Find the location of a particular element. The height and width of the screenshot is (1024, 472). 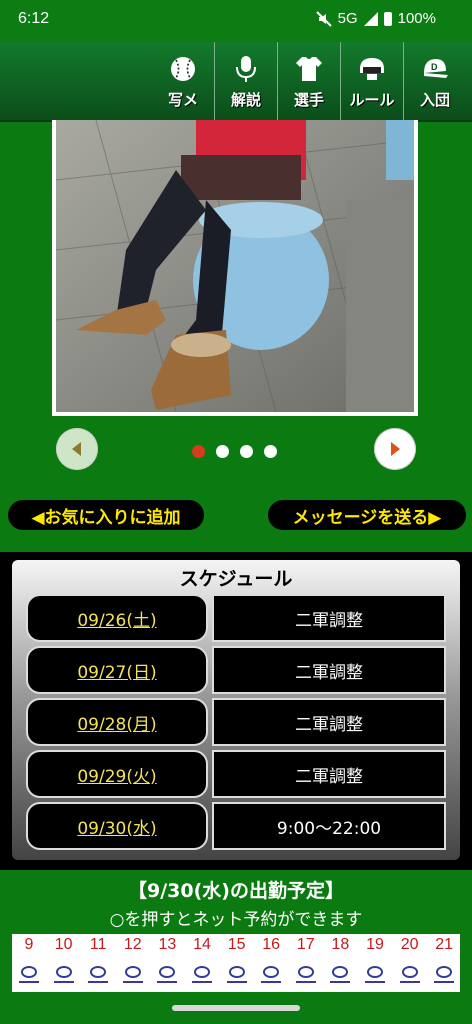

photo-carousel is located at coordinates (236, 449).